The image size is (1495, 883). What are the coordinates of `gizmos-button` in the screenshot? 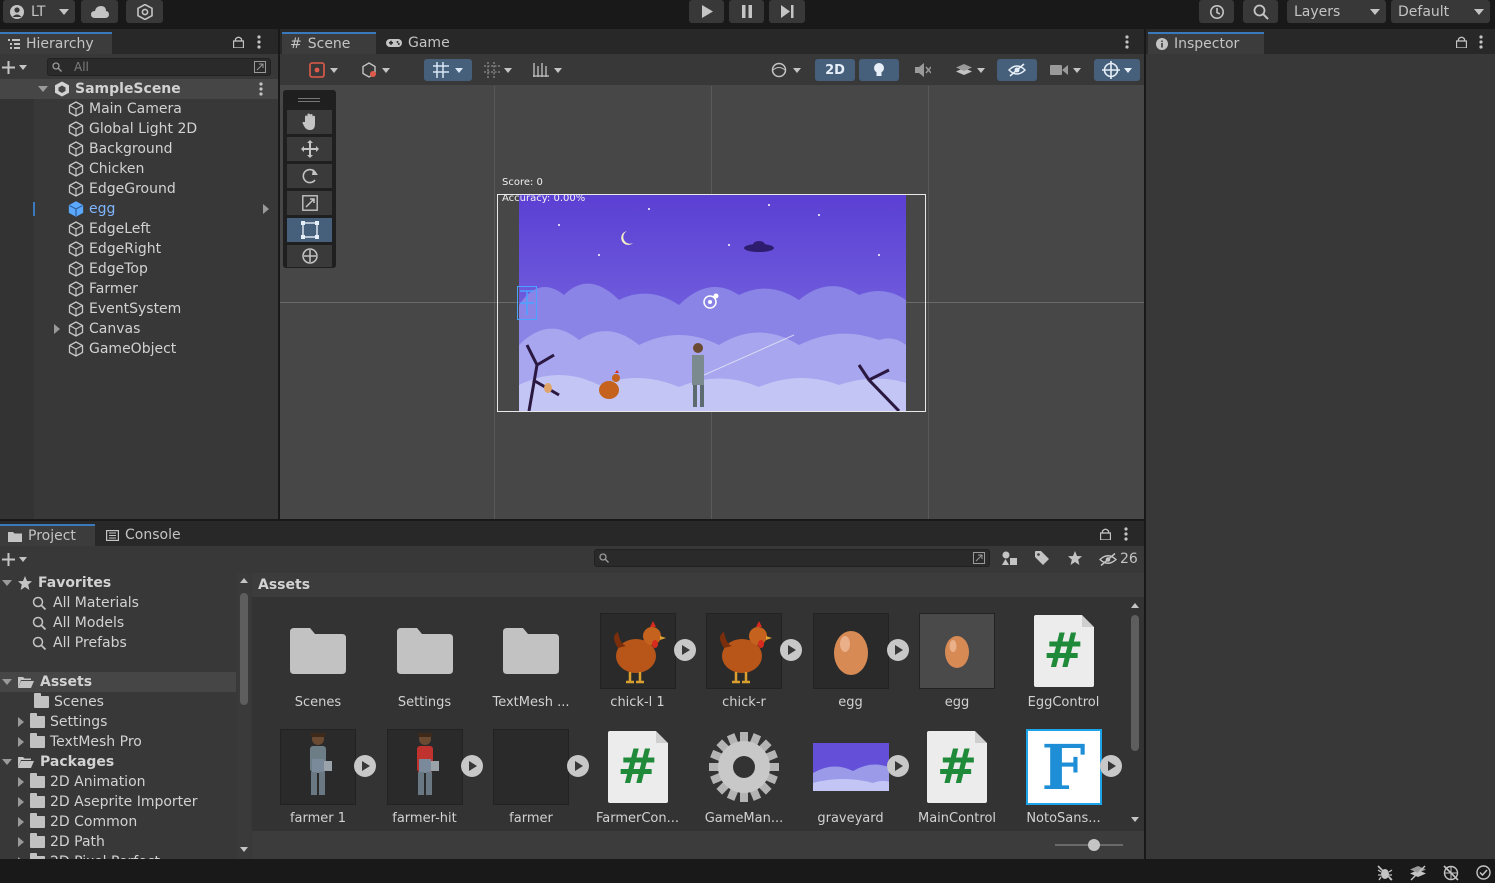 It's located at (1117, 70).